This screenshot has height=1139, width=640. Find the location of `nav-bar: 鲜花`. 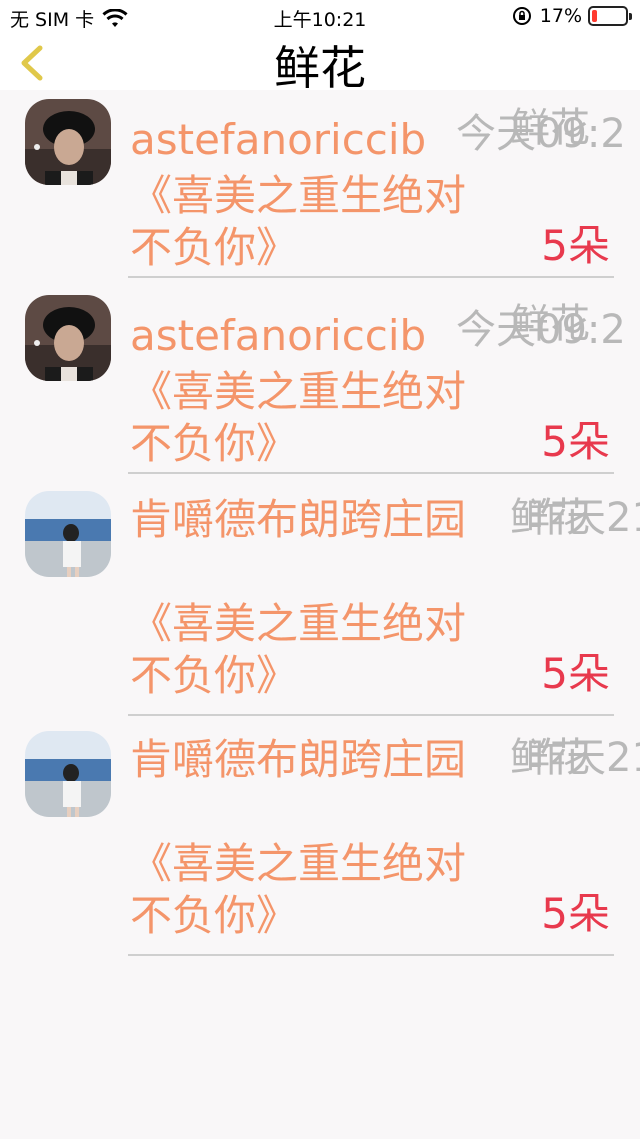

nav-bar: 鲜花 is located at coordinates (320, 63).